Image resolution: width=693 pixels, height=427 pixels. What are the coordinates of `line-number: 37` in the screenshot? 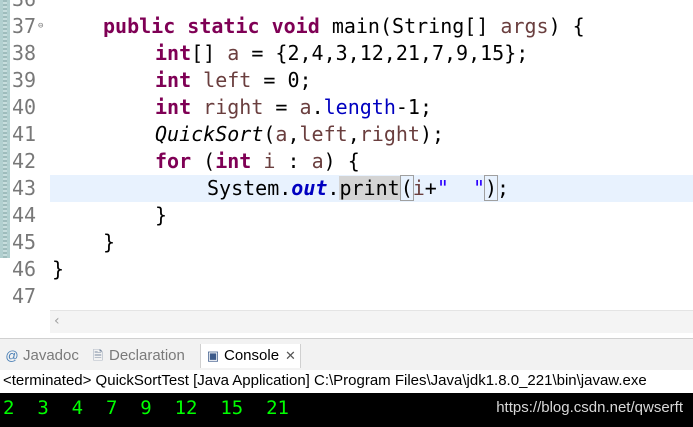 It's located at (24, 26).